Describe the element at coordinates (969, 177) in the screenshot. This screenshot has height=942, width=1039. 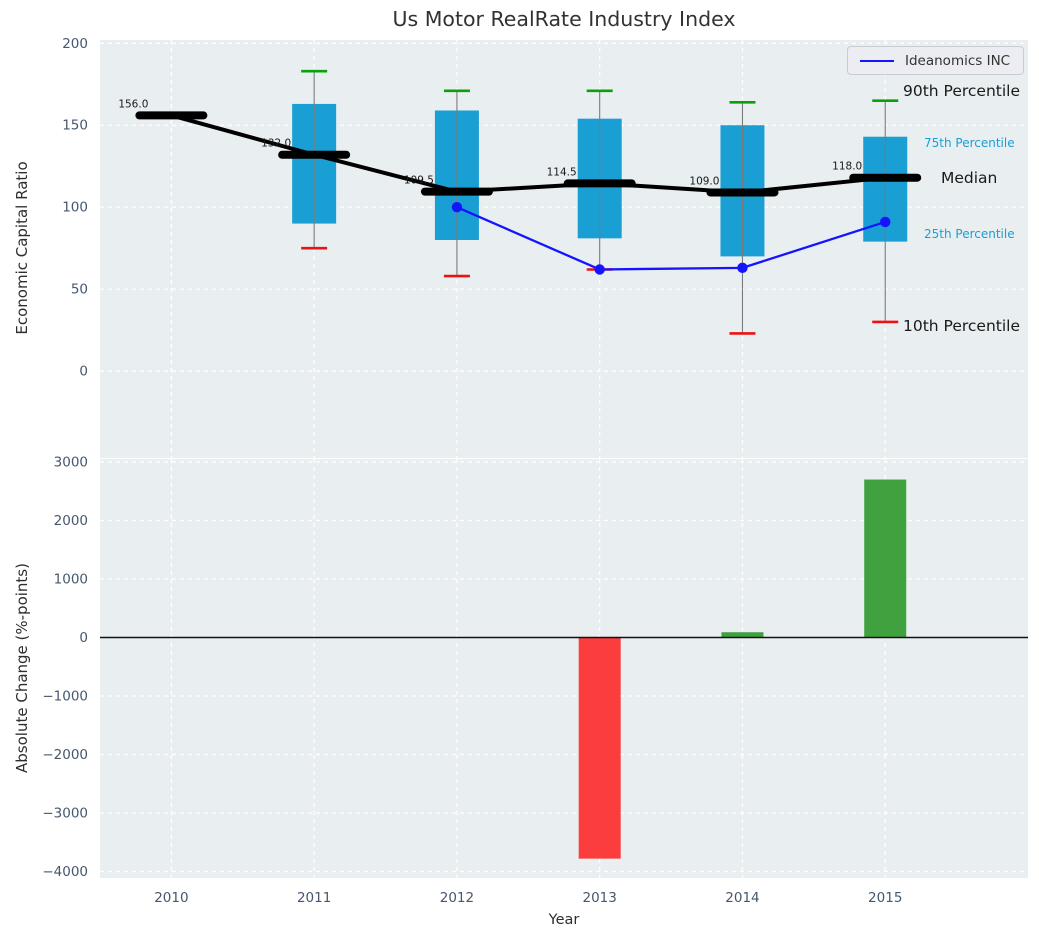
I see `percentile-label-median: Median` at that location.